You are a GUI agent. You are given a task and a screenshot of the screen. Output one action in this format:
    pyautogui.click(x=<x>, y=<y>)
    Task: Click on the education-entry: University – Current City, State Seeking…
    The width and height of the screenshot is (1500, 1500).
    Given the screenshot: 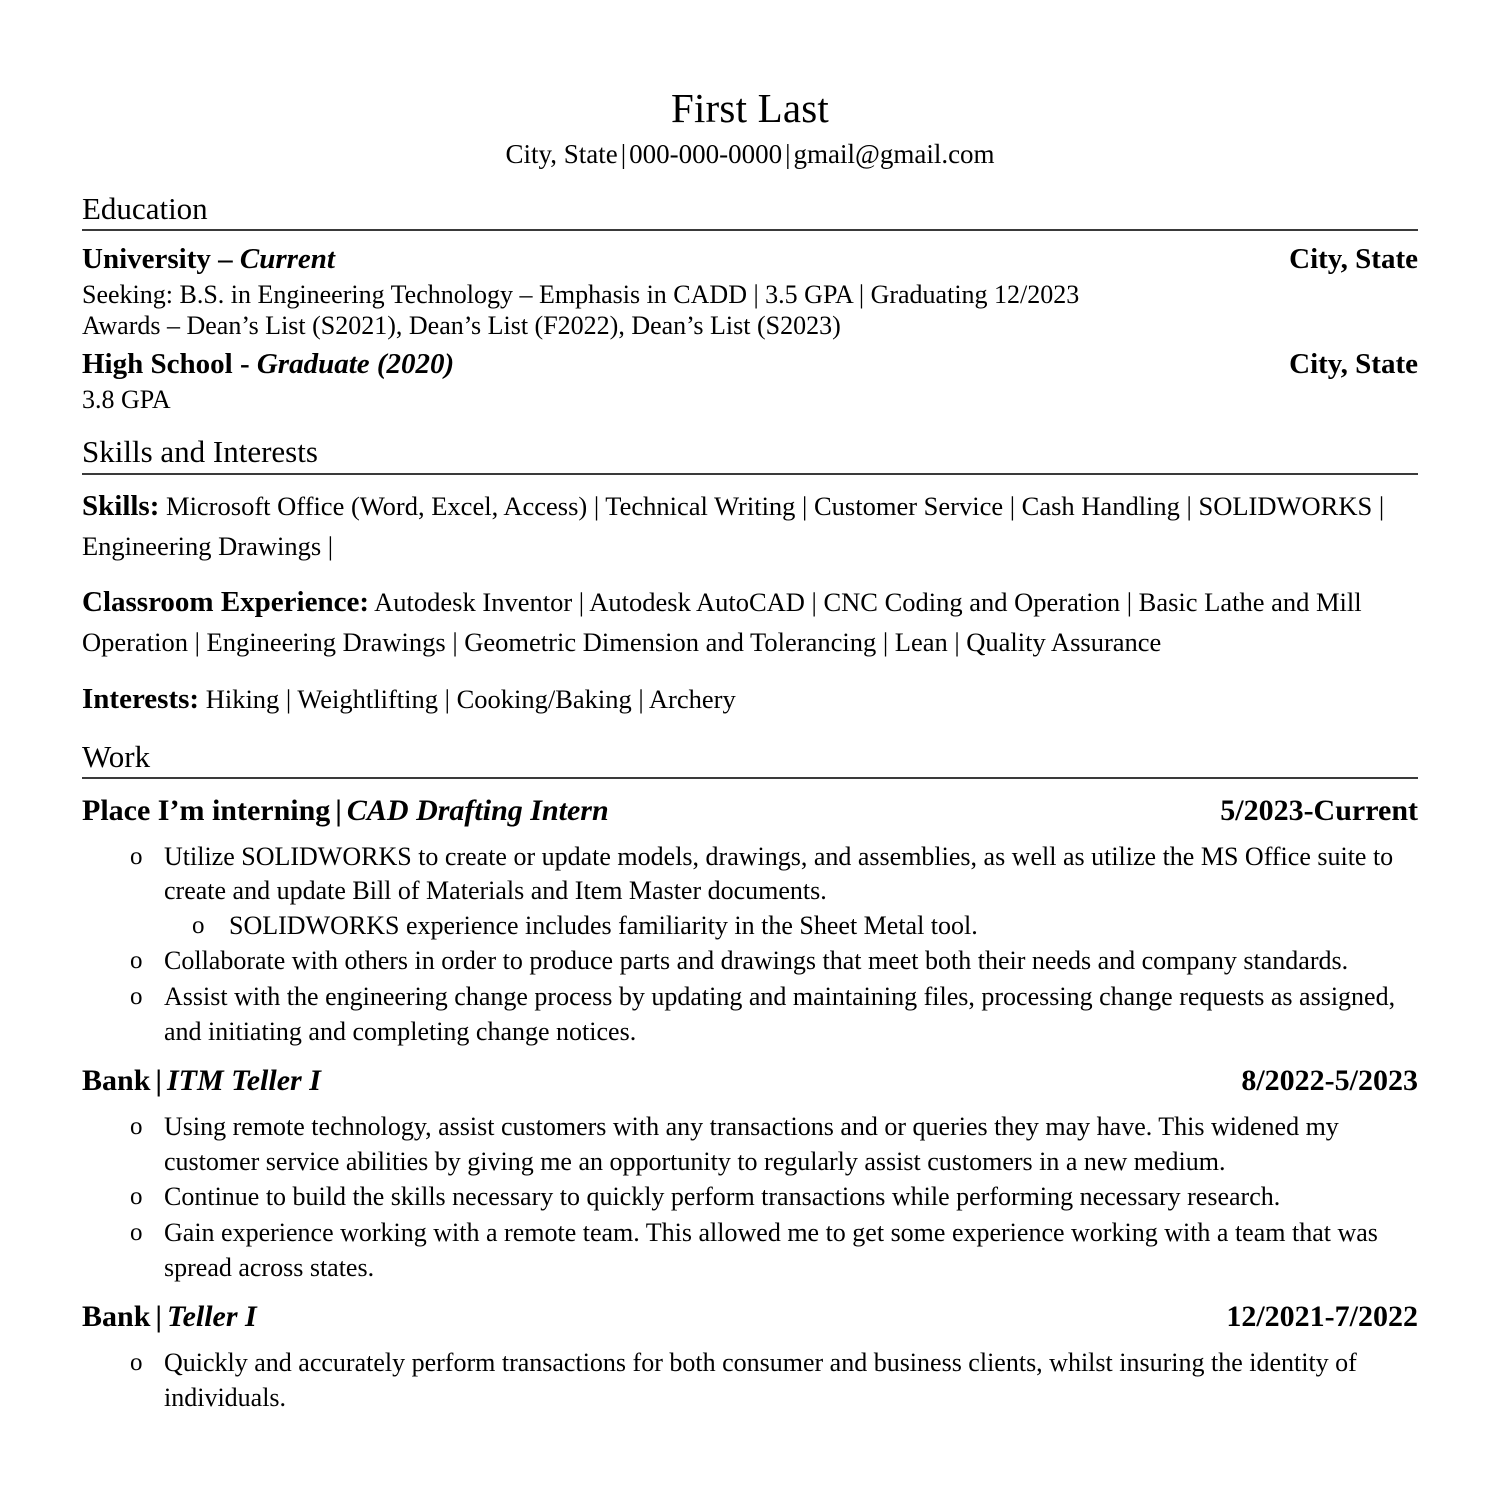 What is the action you would take?
    pyautogui.click(x=750, y=291)
    